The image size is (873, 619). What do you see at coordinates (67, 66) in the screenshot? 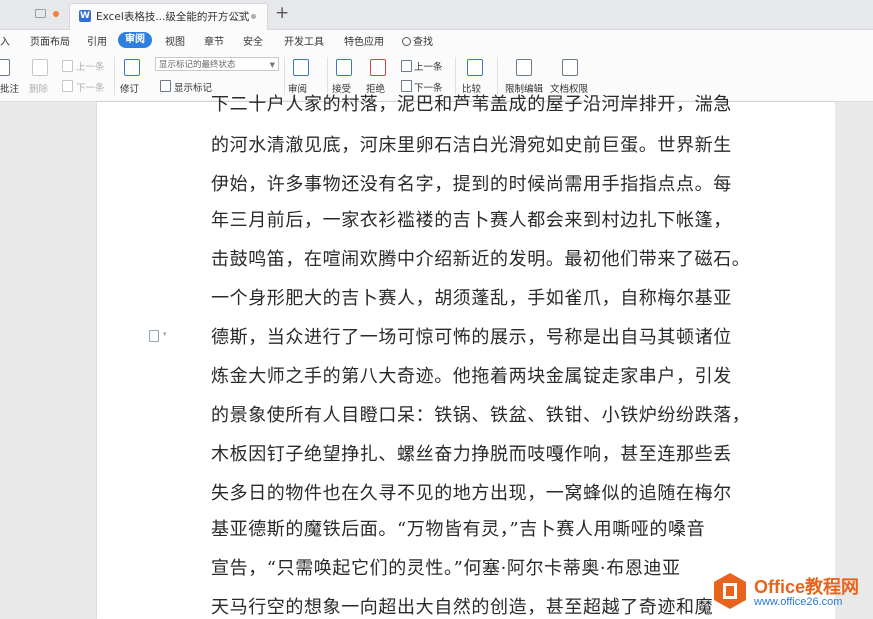
I see `prev-comment-icon` at bounding box center [67, 66].